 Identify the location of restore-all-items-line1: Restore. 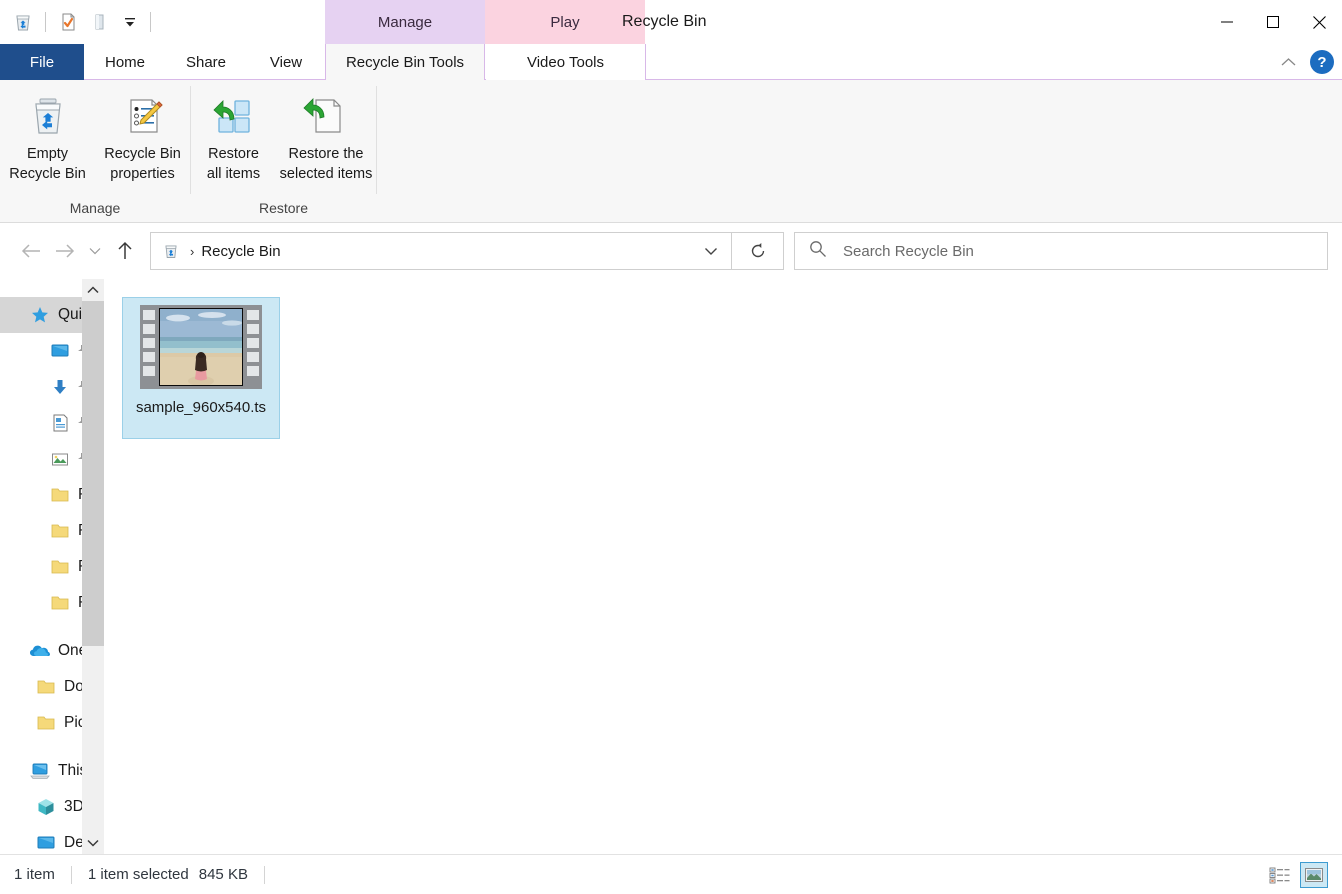
(233, 154).